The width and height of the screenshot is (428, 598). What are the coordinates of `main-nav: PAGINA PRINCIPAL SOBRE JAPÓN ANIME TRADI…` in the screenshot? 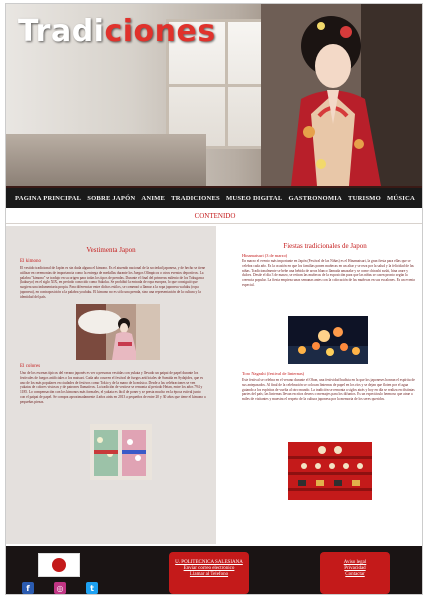 It's located at (214, 197).